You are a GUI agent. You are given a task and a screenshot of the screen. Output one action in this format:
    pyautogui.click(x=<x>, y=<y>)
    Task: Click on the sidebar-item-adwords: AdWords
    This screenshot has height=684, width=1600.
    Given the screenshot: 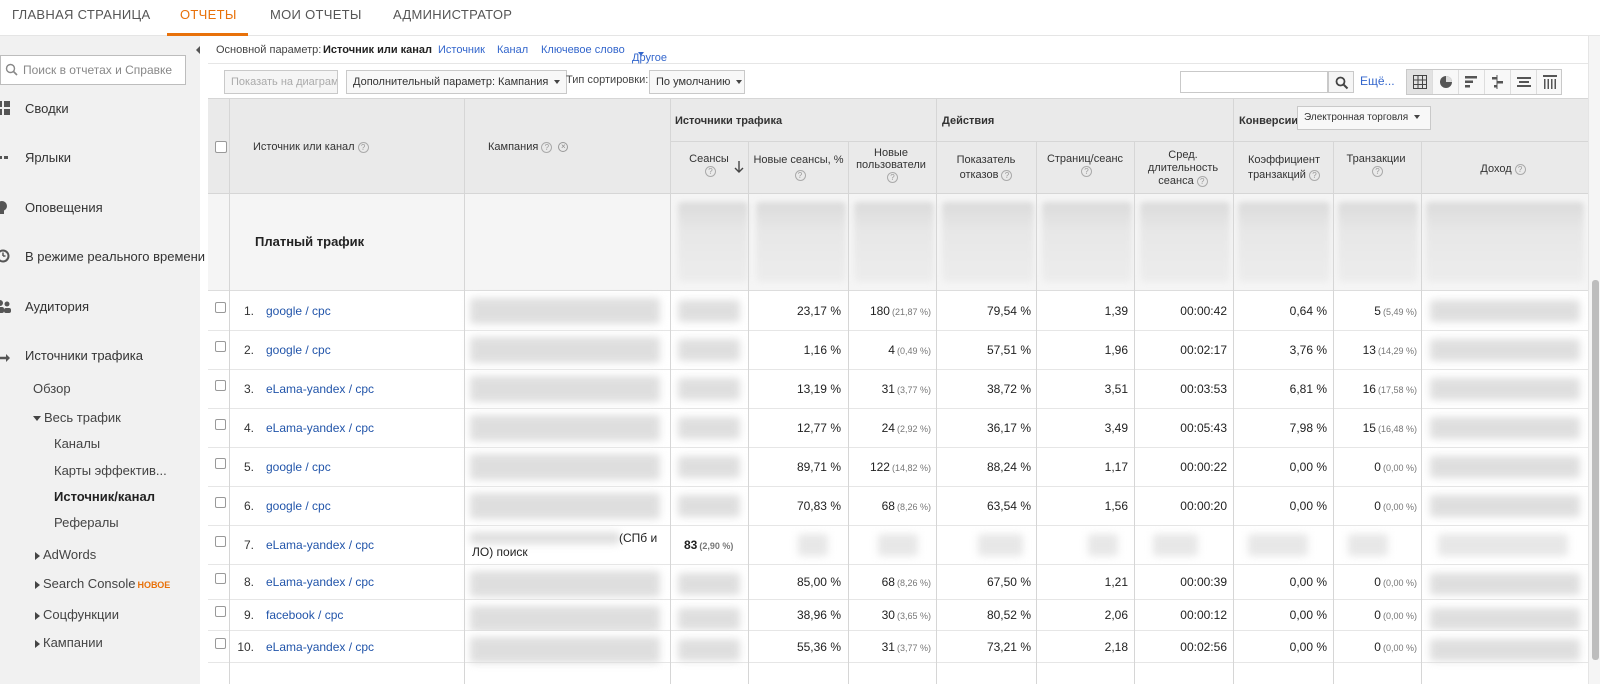 What is the action you would take?
    pyautogui.click(x=65, y=555)
    